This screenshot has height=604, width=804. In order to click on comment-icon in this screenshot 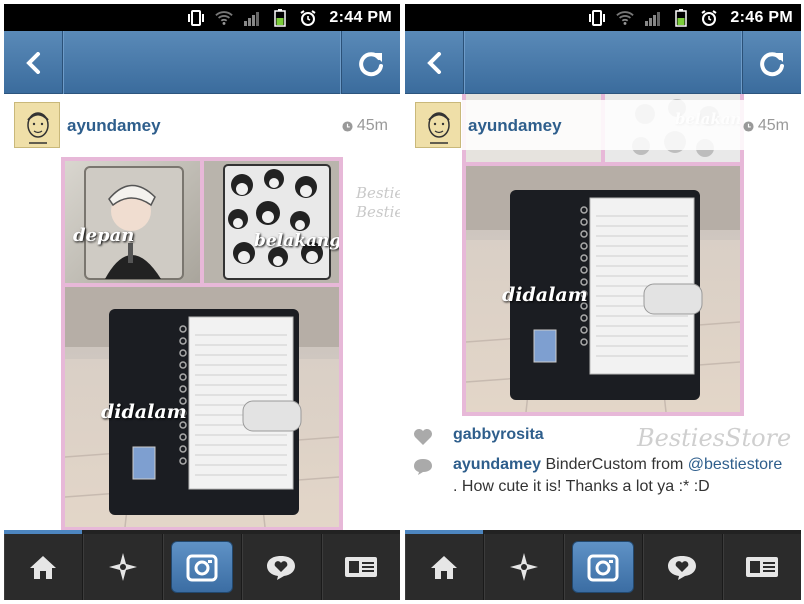, I will do `click(423, 467)`.